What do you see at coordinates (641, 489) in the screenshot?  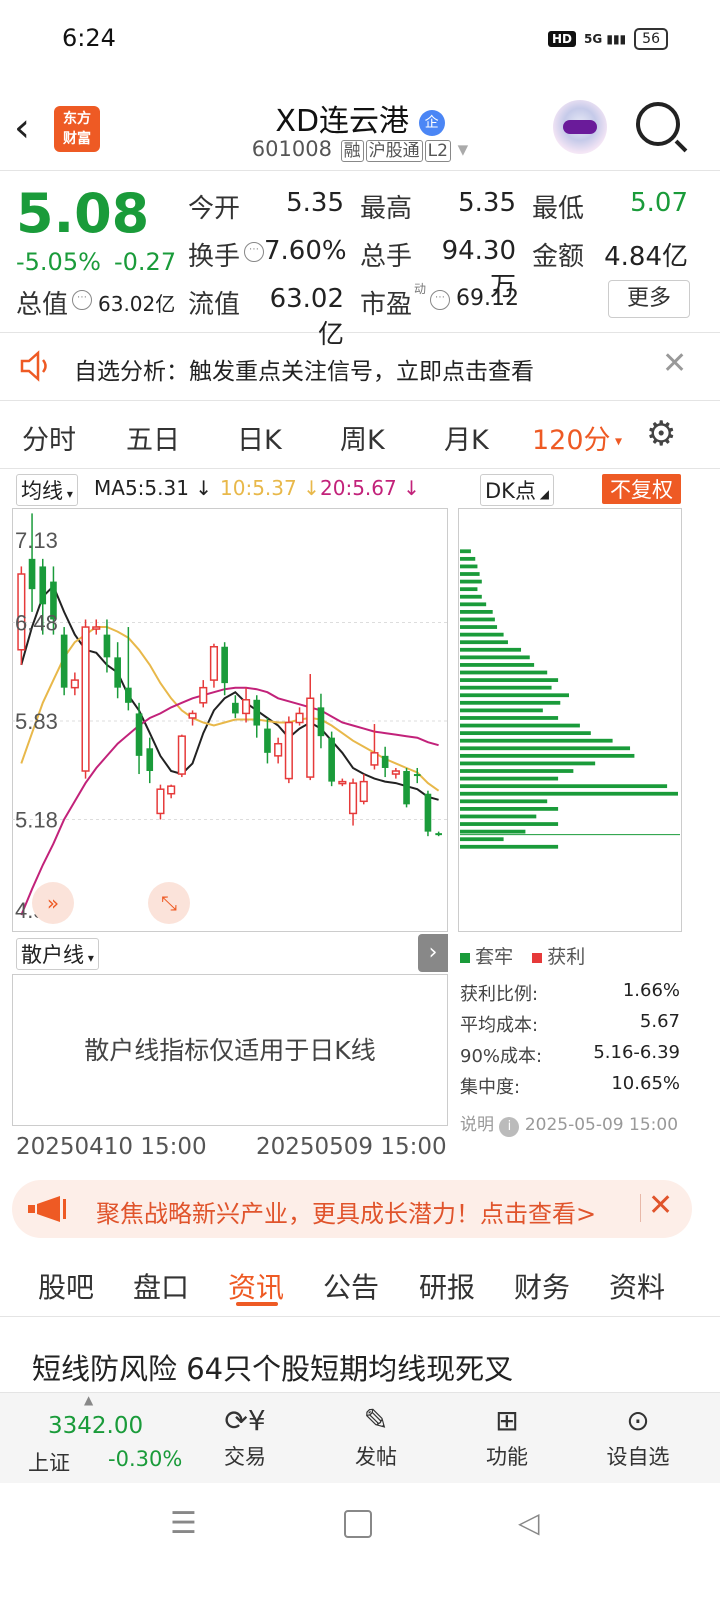 I see `adjust-toggle: 不复权` at bounding box center [641, 489].